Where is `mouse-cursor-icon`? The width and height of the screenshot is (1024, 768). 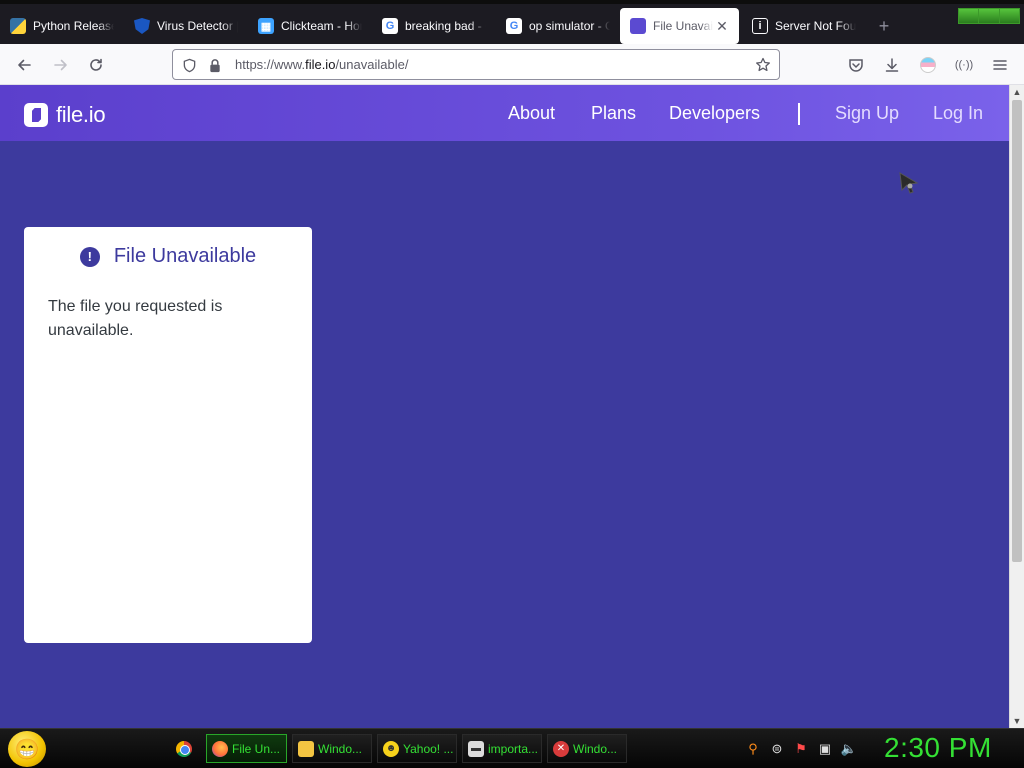 mouse-cursor-icon is located at coordinates (909, 183).